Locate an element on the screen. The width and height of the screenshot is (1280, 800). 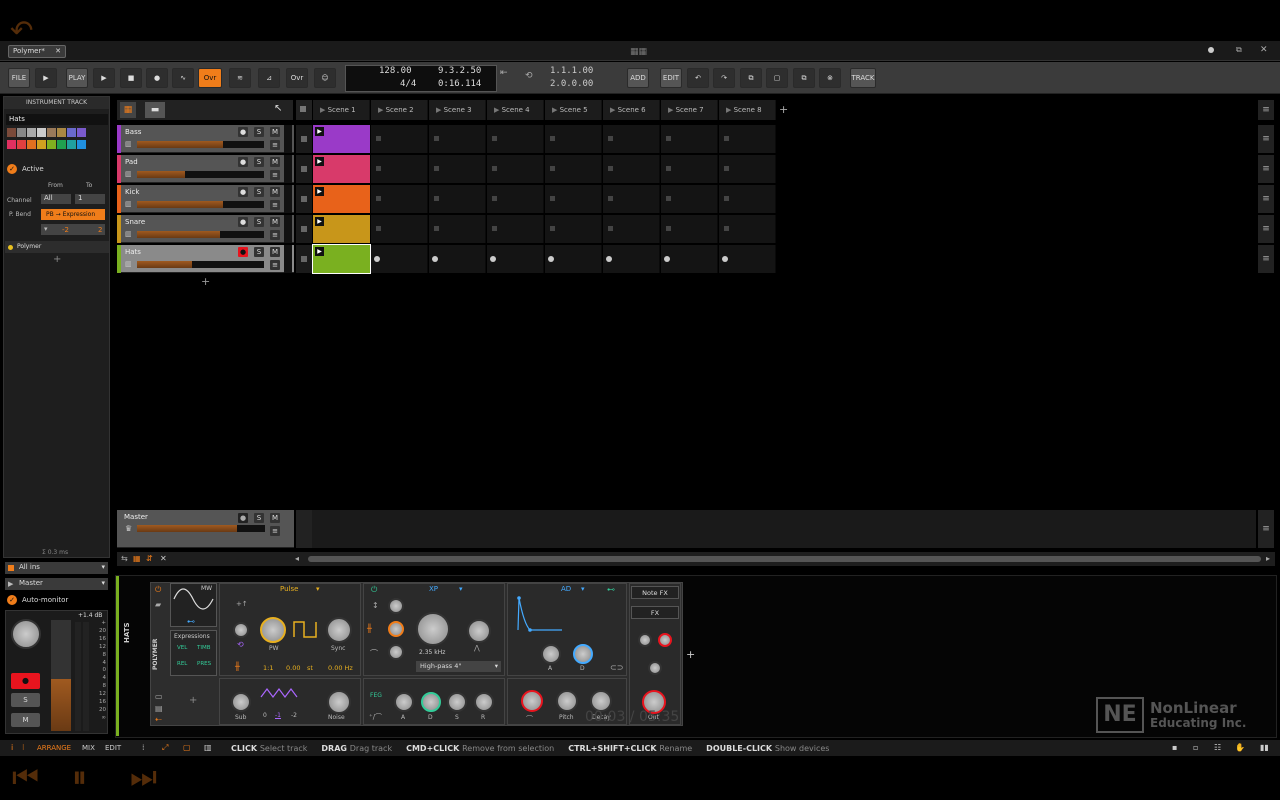
feg-attack-knob is located at coordinates (404, 702).